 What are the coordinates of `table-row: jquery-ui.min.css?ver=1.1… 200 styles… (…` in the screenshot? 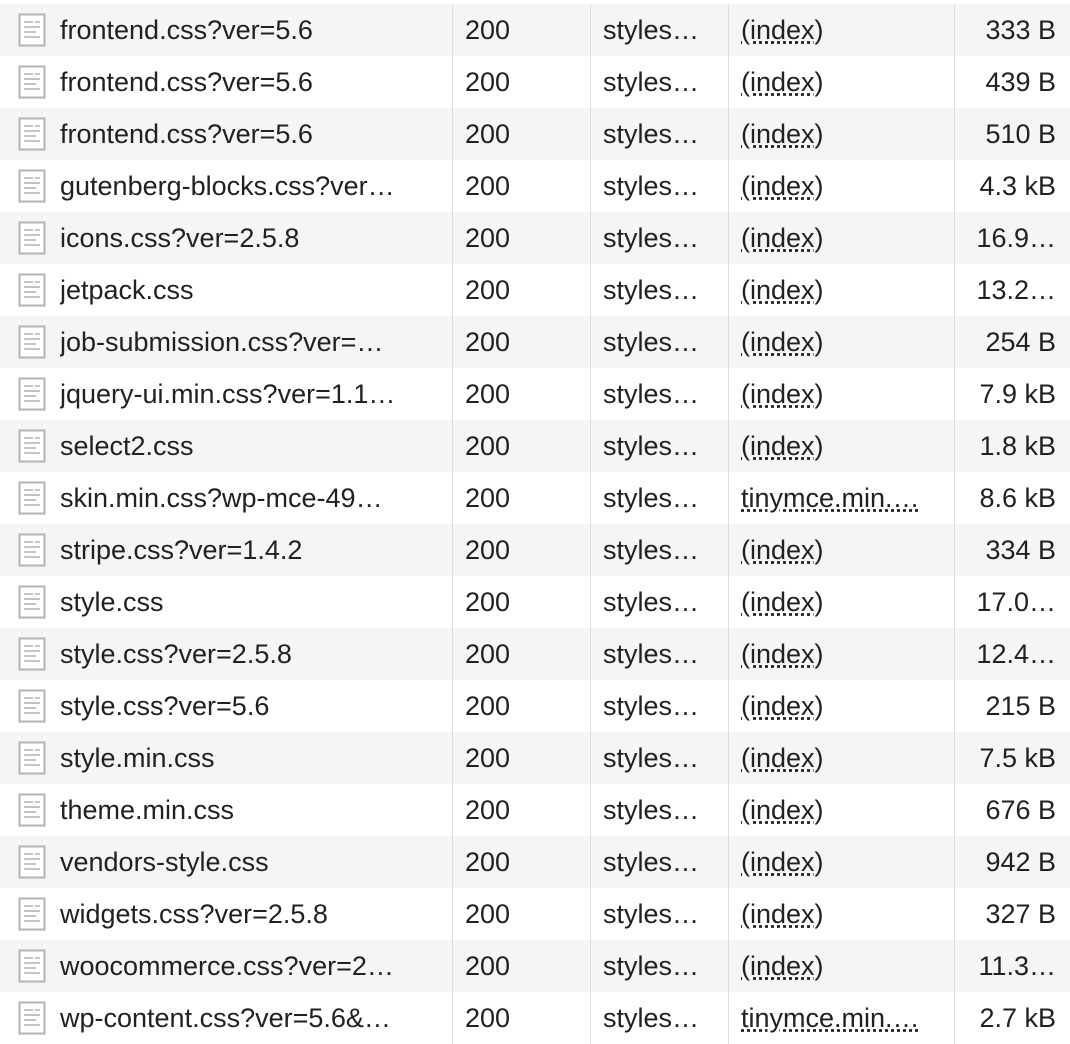 It's located at (535, 394).